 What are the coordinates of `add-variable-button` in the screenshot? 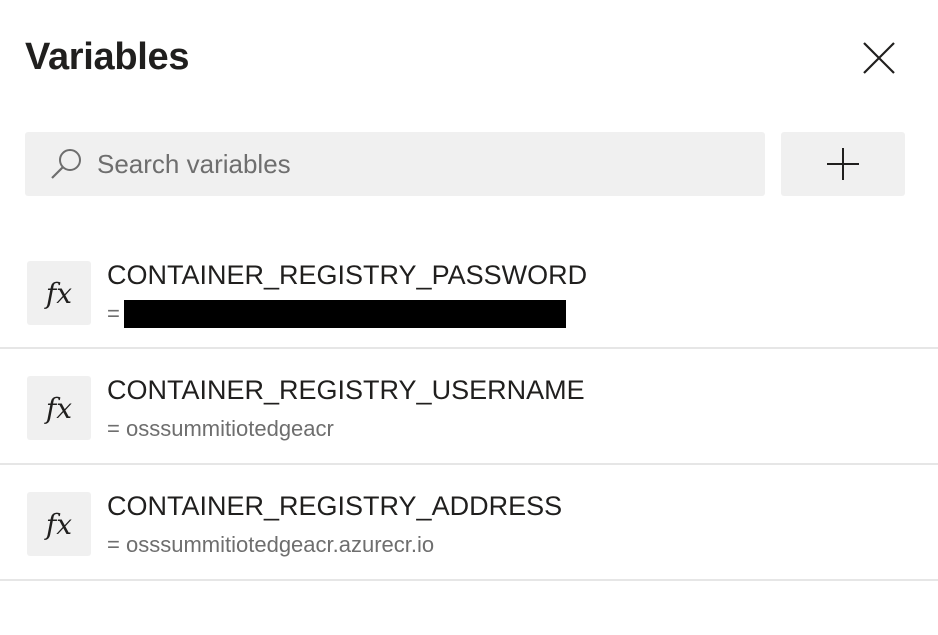 It's located at (843, 164).